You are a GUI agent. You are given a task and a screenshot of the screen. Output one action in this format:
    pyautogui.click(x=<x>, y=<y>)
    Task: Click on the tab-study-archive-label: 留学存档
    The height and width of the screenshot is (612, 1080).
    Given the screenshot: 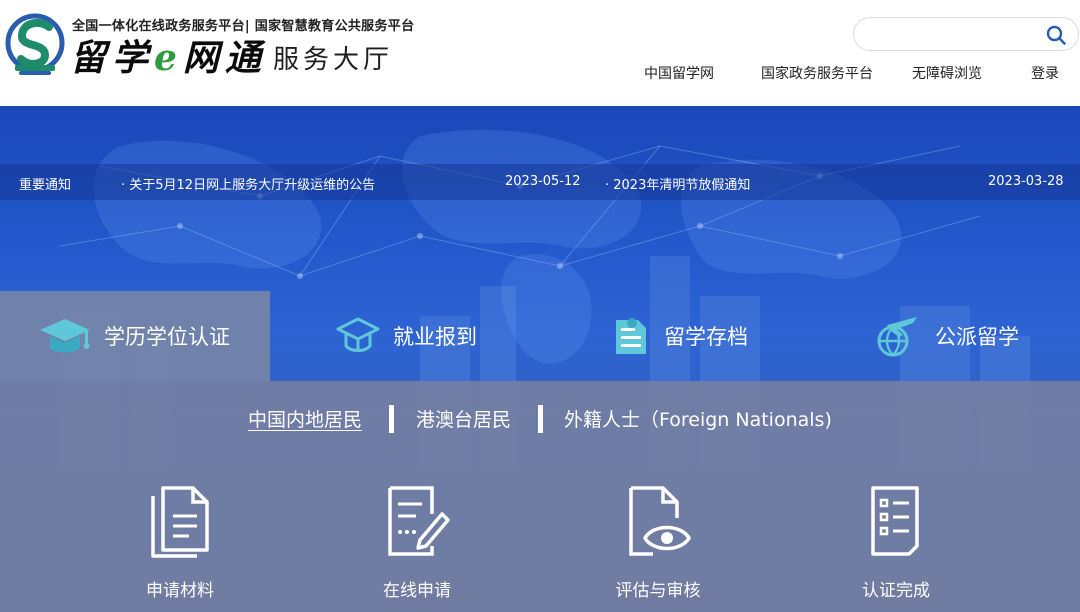 What is the action you would take?
    pyautogui.click(x=706, y=337)
    